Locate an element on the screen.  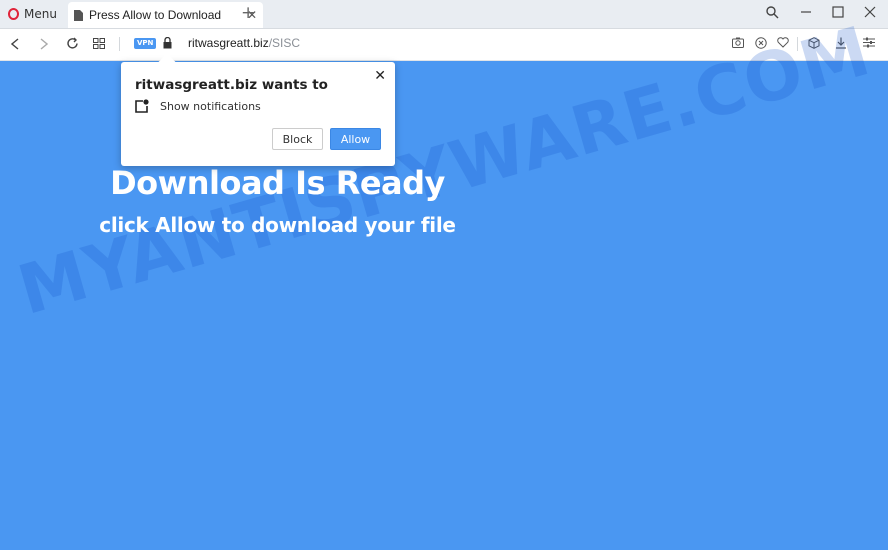
tabs-grid-icon is located at coordinates (99, 43).